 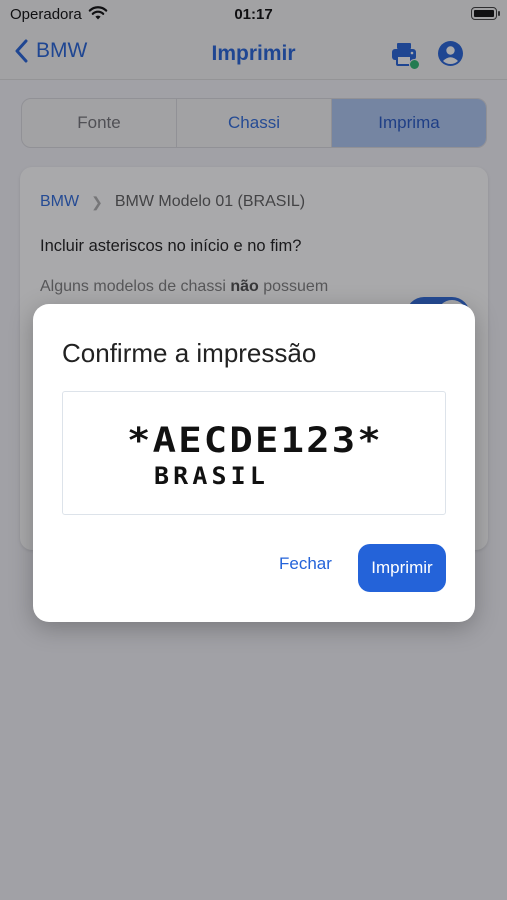 I want to click on dialog-title: Confirme a impressão, so click(x=189, y=353).